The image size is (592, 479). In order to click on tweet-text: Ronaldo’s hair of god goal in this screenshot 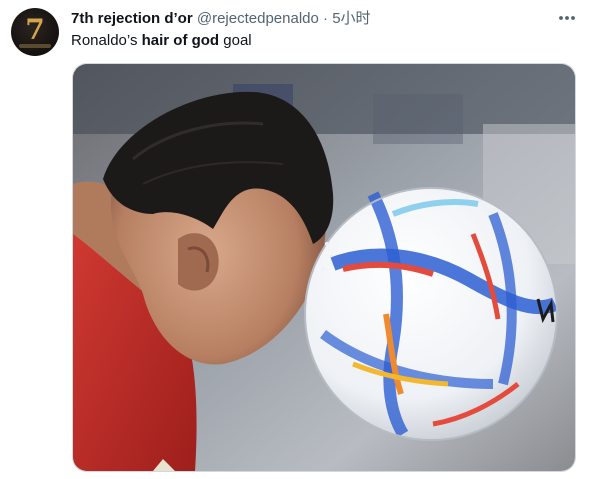, I will do `click(161, 41)`.